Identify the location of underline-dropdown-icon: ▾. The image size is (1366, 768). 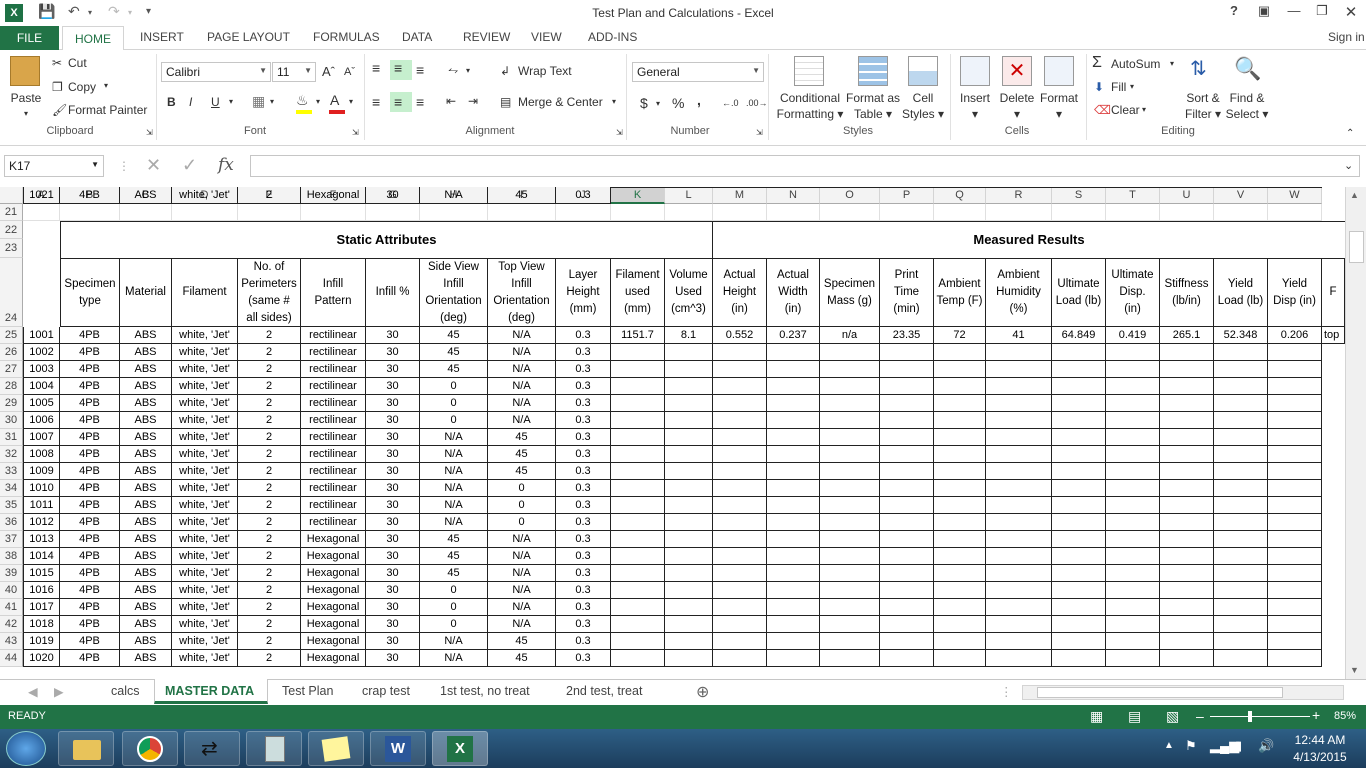
(231, 101).